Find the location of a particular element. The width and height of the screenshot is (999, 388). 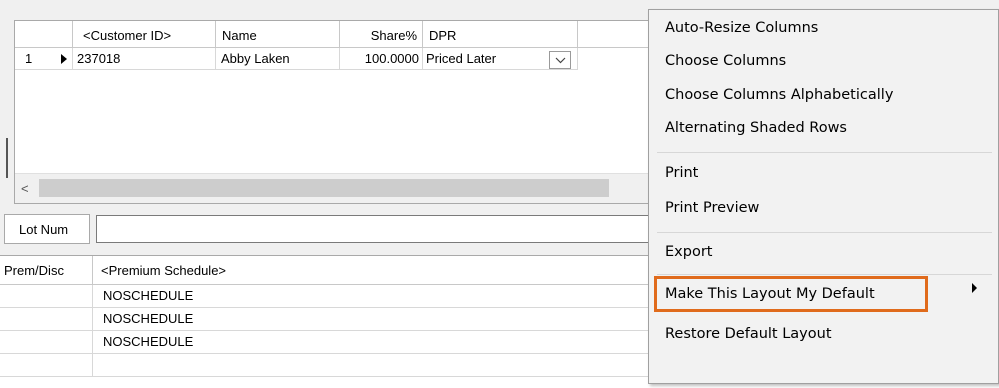

current-row-arrow-icon is located at coordinates (64, 59).